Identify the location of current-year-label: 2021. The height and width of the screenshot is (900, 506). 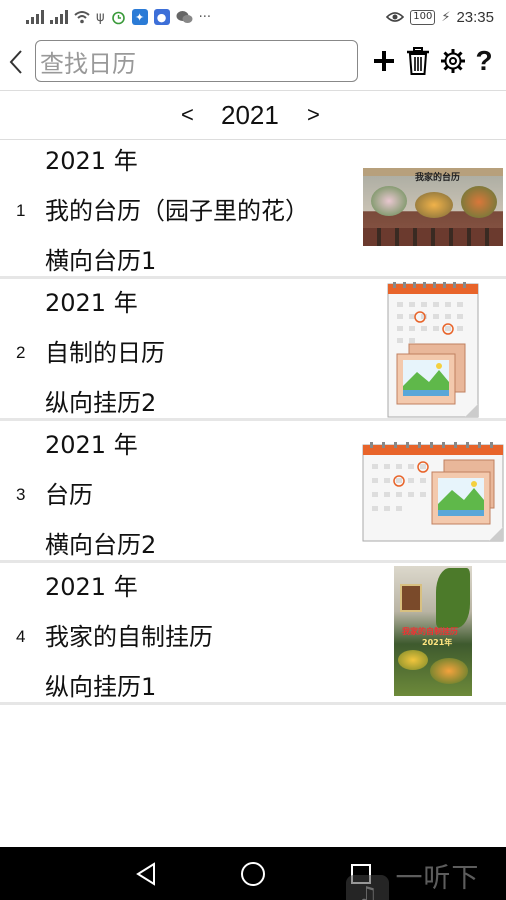
(250, 115).